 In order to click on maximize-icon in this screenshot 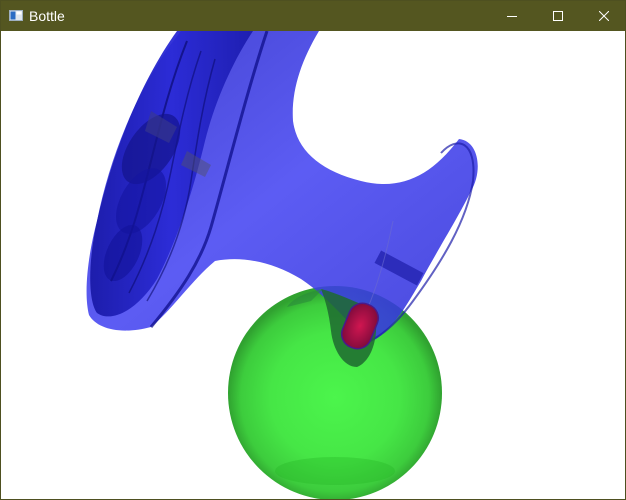, I will do `click(558, 16)`.